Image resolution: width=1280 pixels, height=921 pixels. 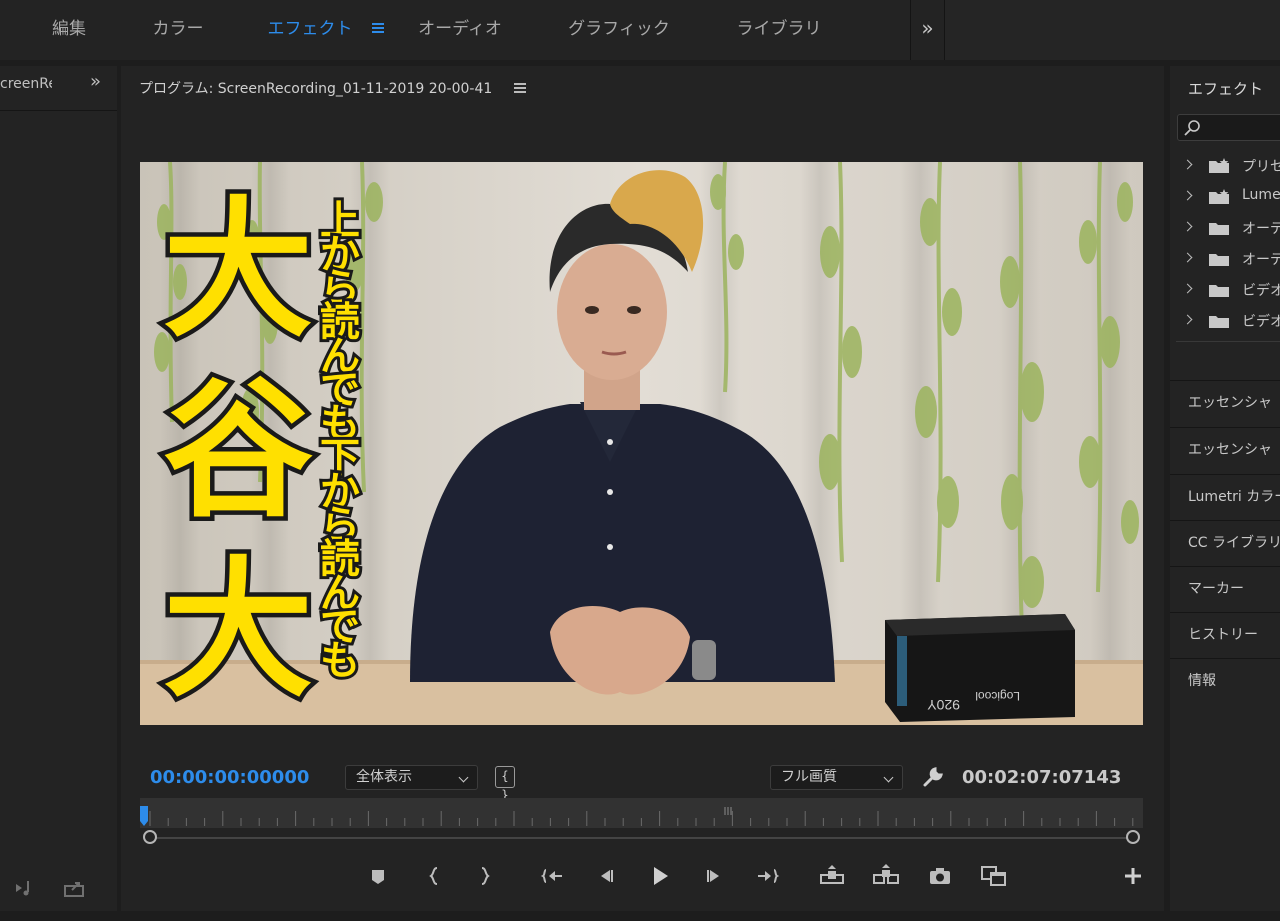 What do you see at coordinates (435, 876) in the screenshot?
I see `mark-in-icon` at bounding box center [435, 876].